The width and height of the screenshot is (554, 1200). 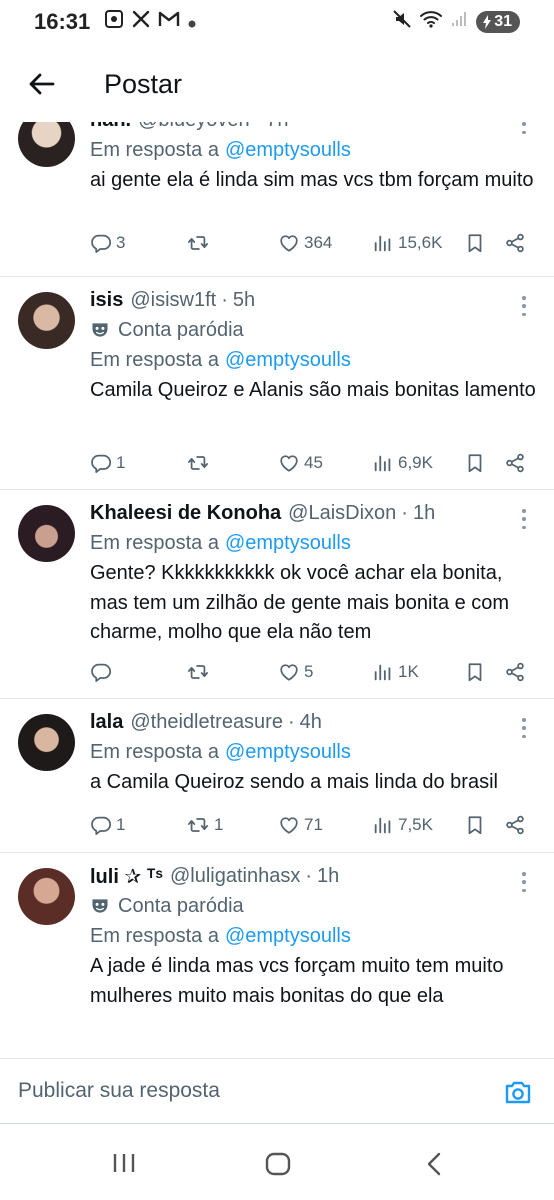 I want to click on author-name: isis, so click(x=106, y=300).